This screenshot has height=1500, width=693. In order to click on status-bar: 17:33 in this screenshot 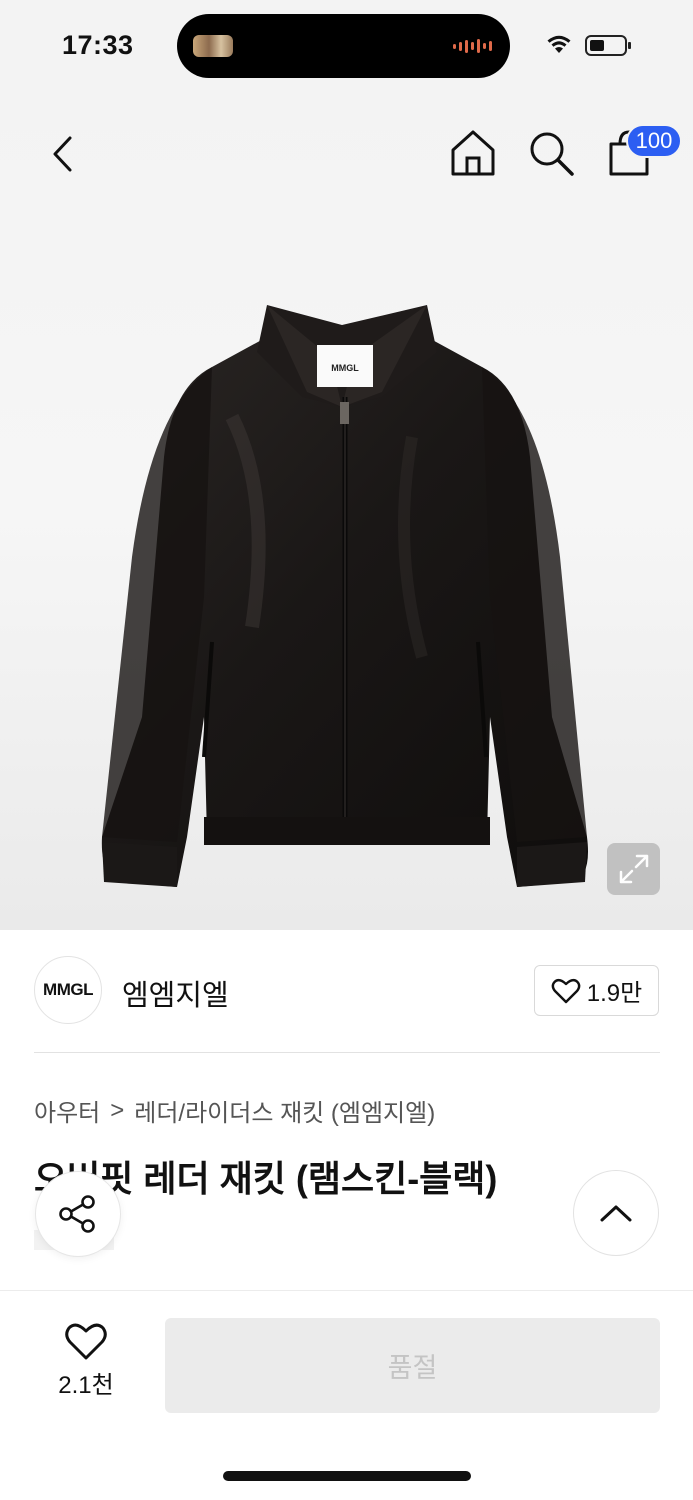, I will do `click(346, 46)`.